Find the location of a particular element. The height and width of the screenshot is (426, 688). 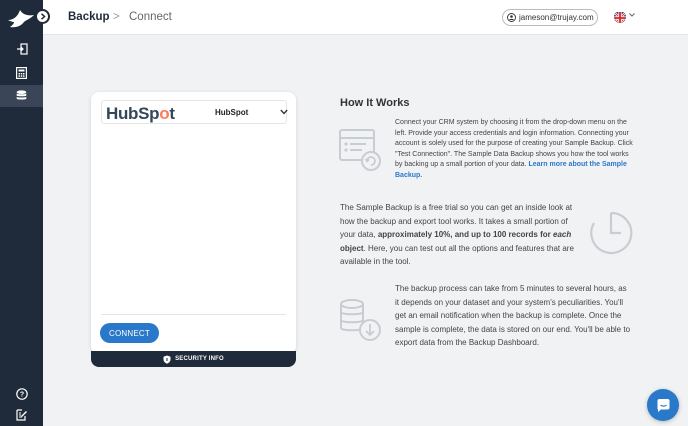

database-icon is located at coordinates (21, 95).